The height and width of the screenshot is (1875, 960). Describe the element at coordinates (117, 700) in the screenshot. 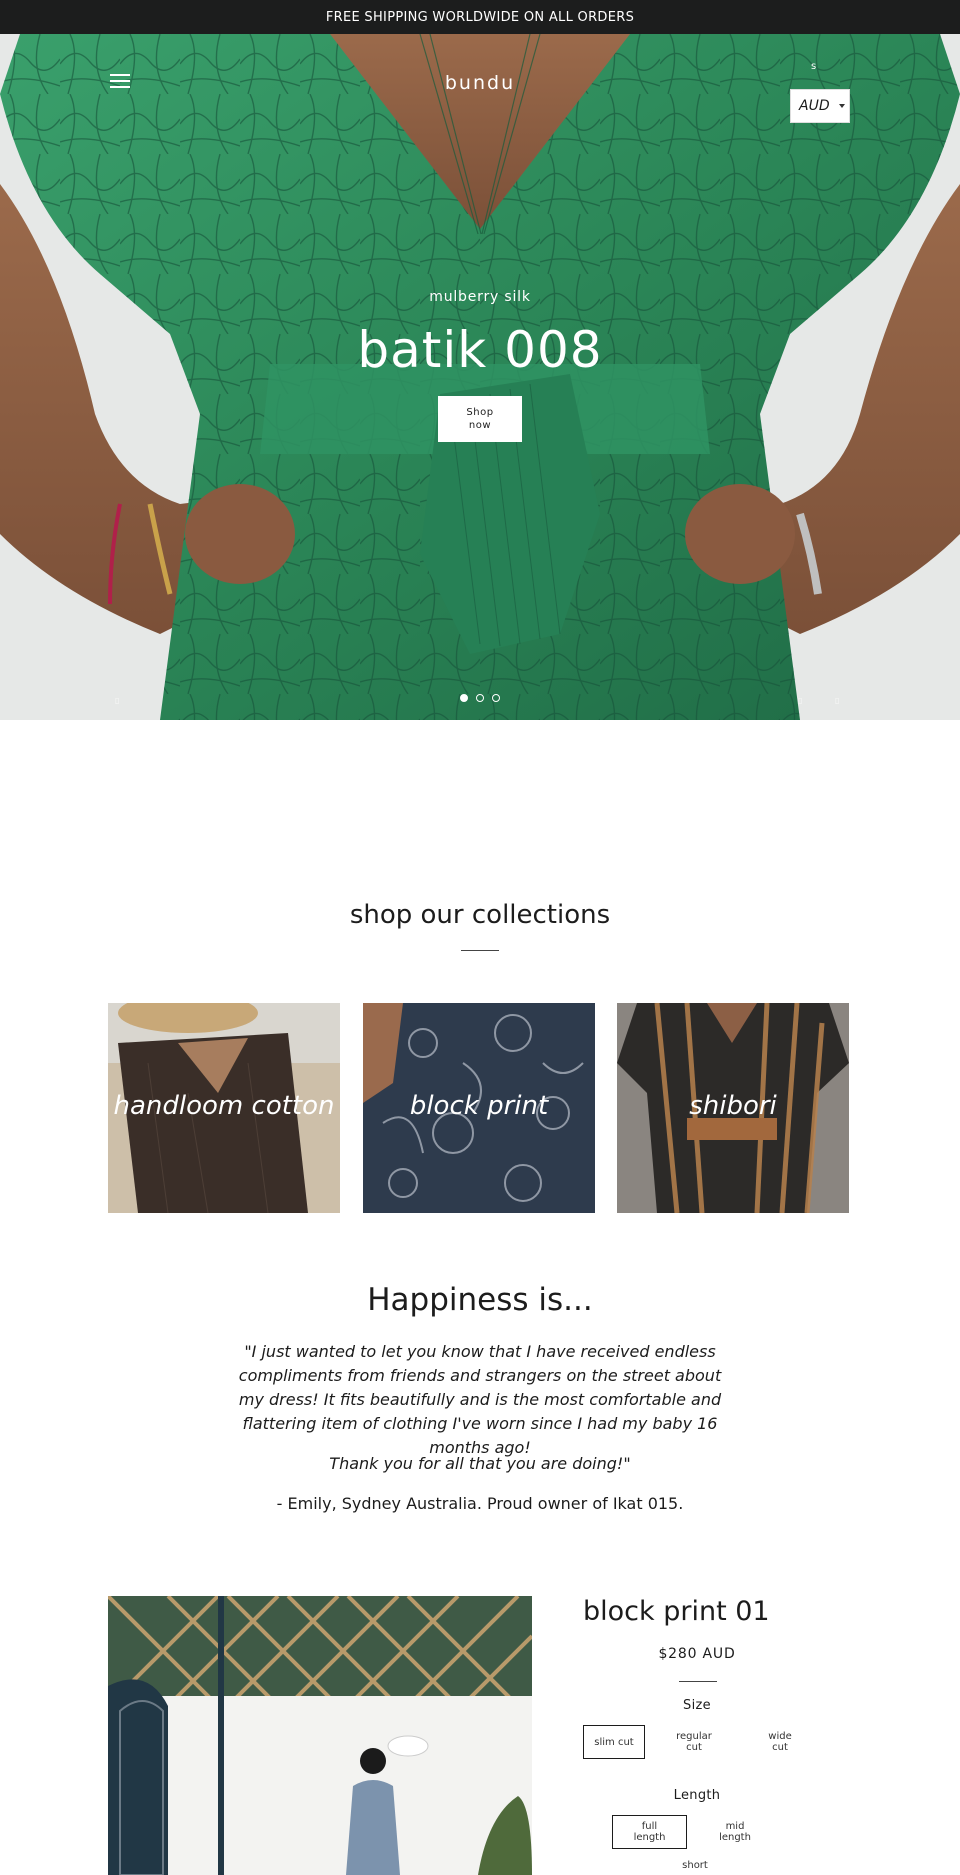

I see `pause-icon: ▯` at that location.